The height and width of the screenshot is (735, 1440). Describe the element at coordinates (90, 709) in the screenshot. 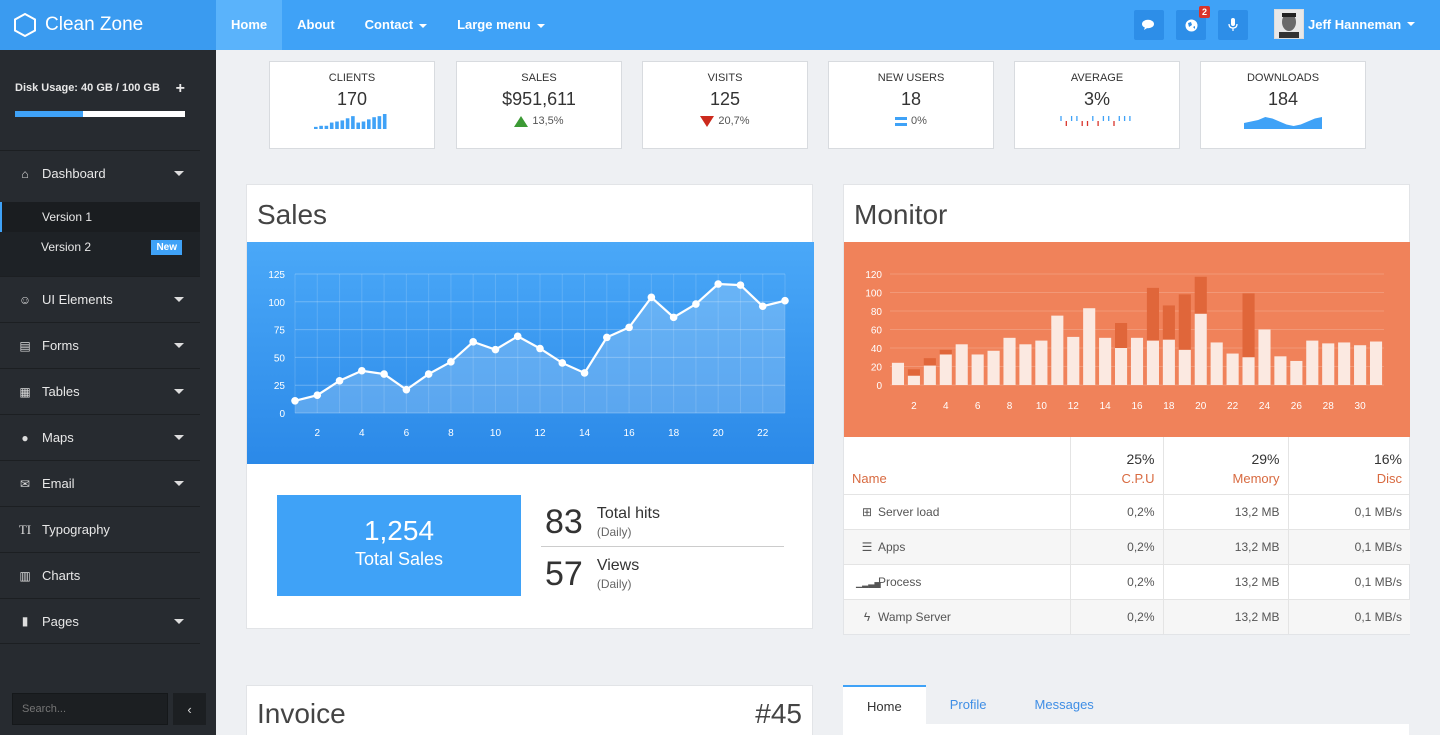

I see `search-input` at that location.